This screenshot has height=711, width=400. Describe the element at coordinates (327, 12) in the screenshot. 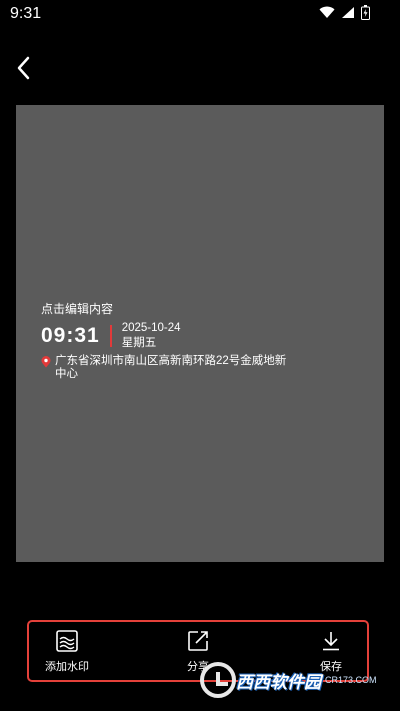

I see `wifi-icon` at that location.